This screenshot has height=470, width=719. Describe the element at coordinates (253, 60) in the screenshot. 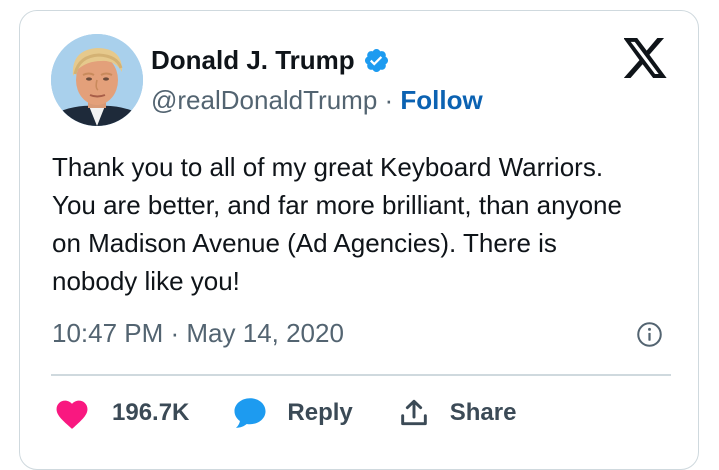

I see `author-display-name: Donald J. Trump` at that location.